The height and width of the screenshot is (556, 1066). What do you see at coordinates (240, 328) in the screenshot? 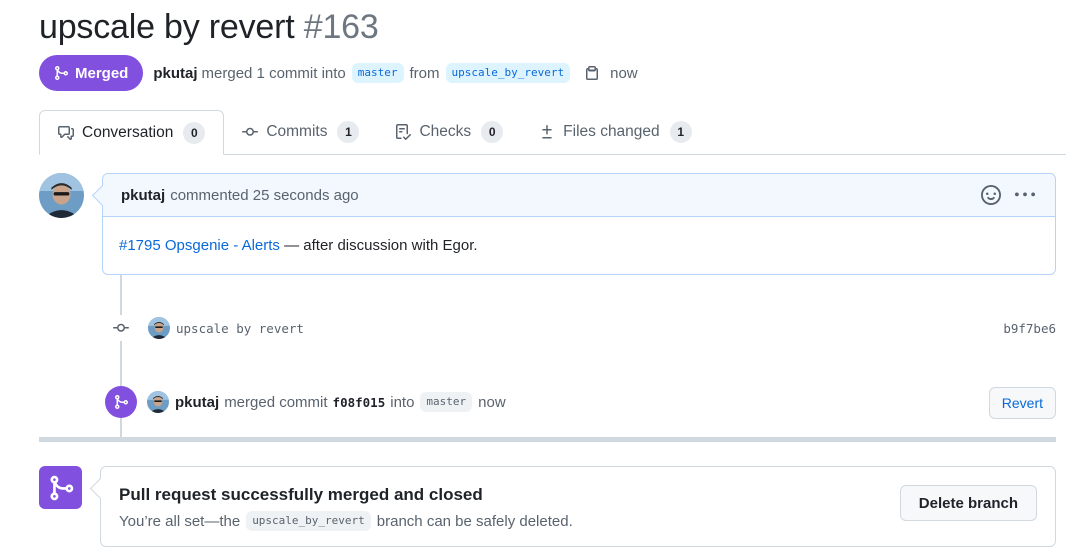
I see `commit-message-link: upscale by revert` at bounding box center [240, 328].